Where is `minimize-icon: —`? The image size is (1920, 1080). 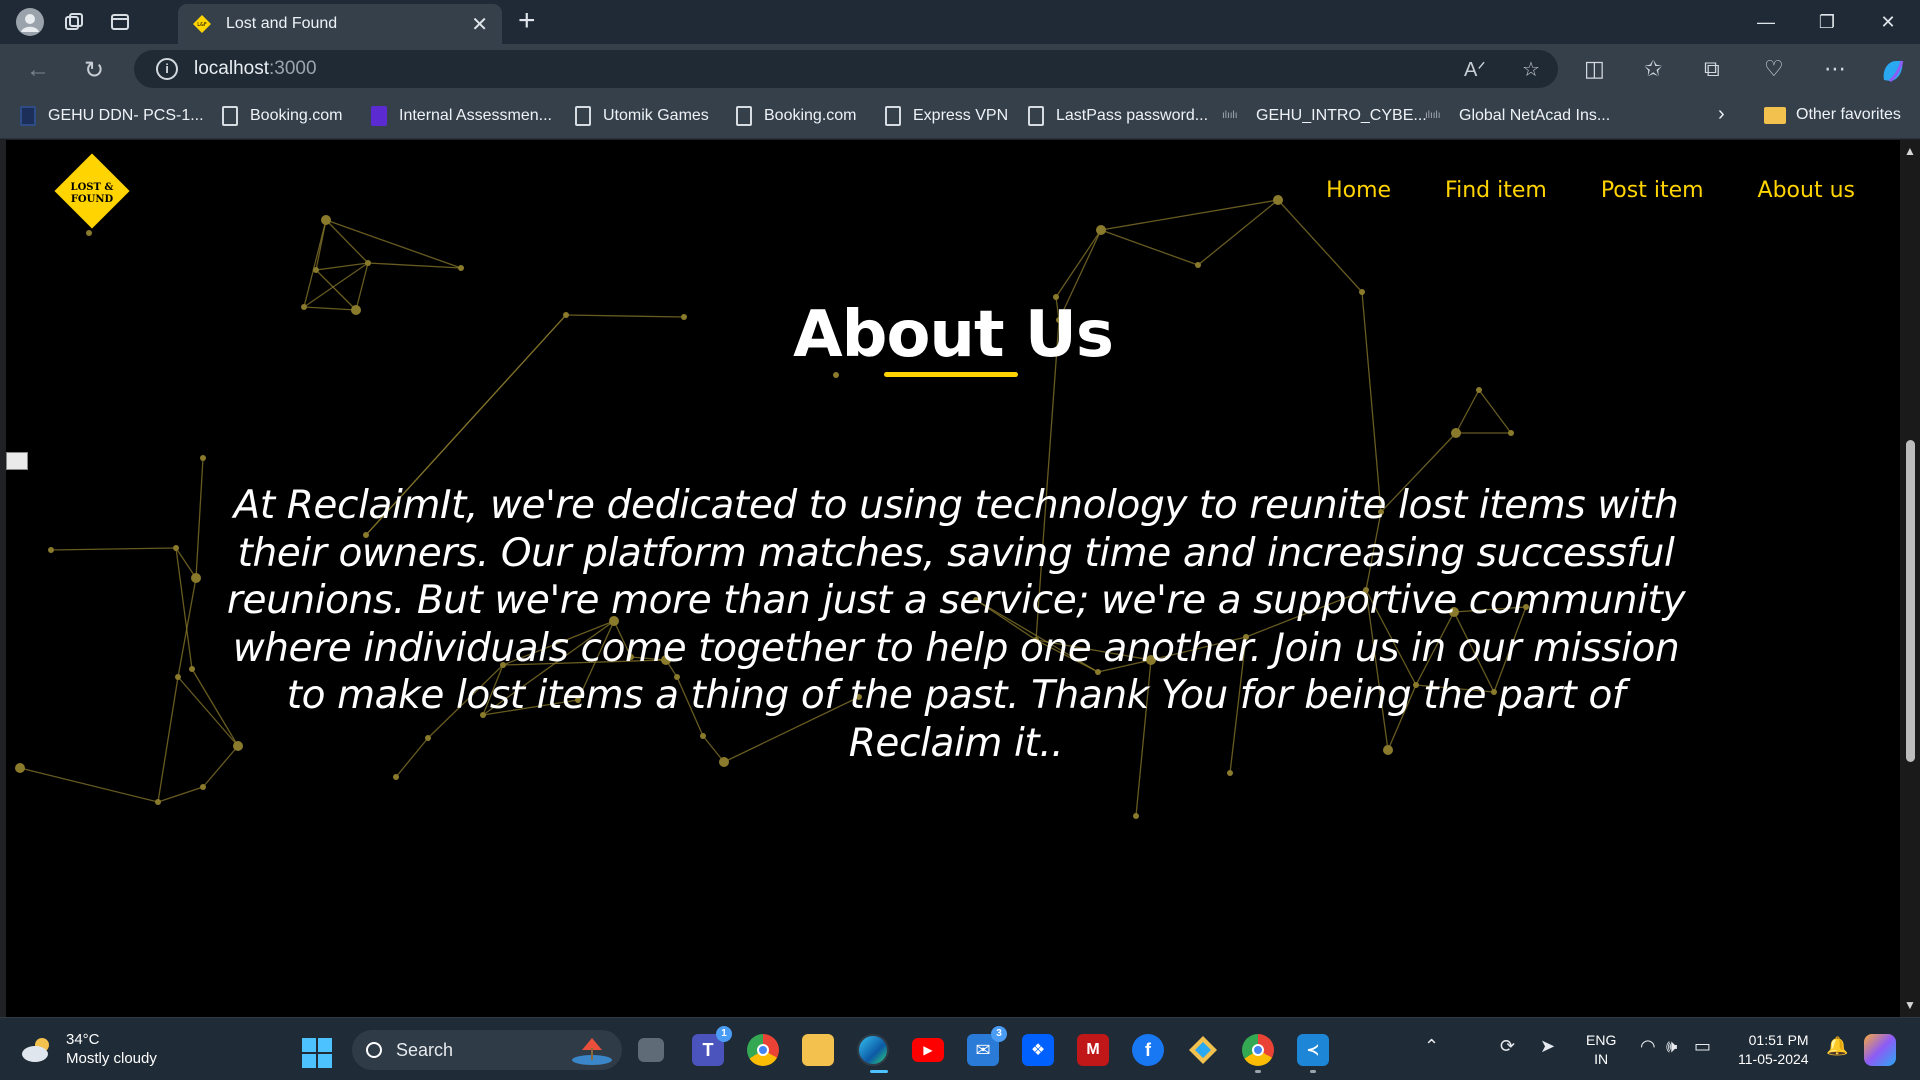 minimize-icon: — is located at coordinates (1766, 22).